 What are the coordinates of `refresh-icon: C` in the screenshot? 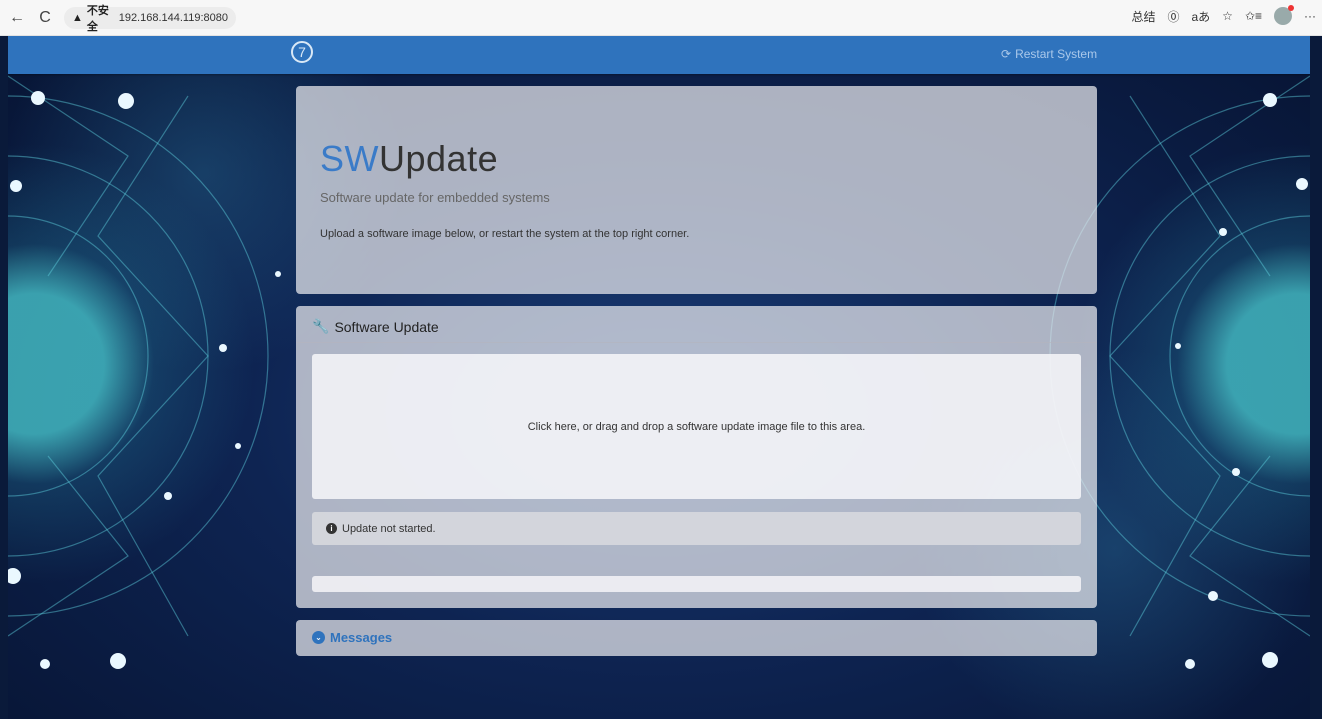 It's located at (45, 18).